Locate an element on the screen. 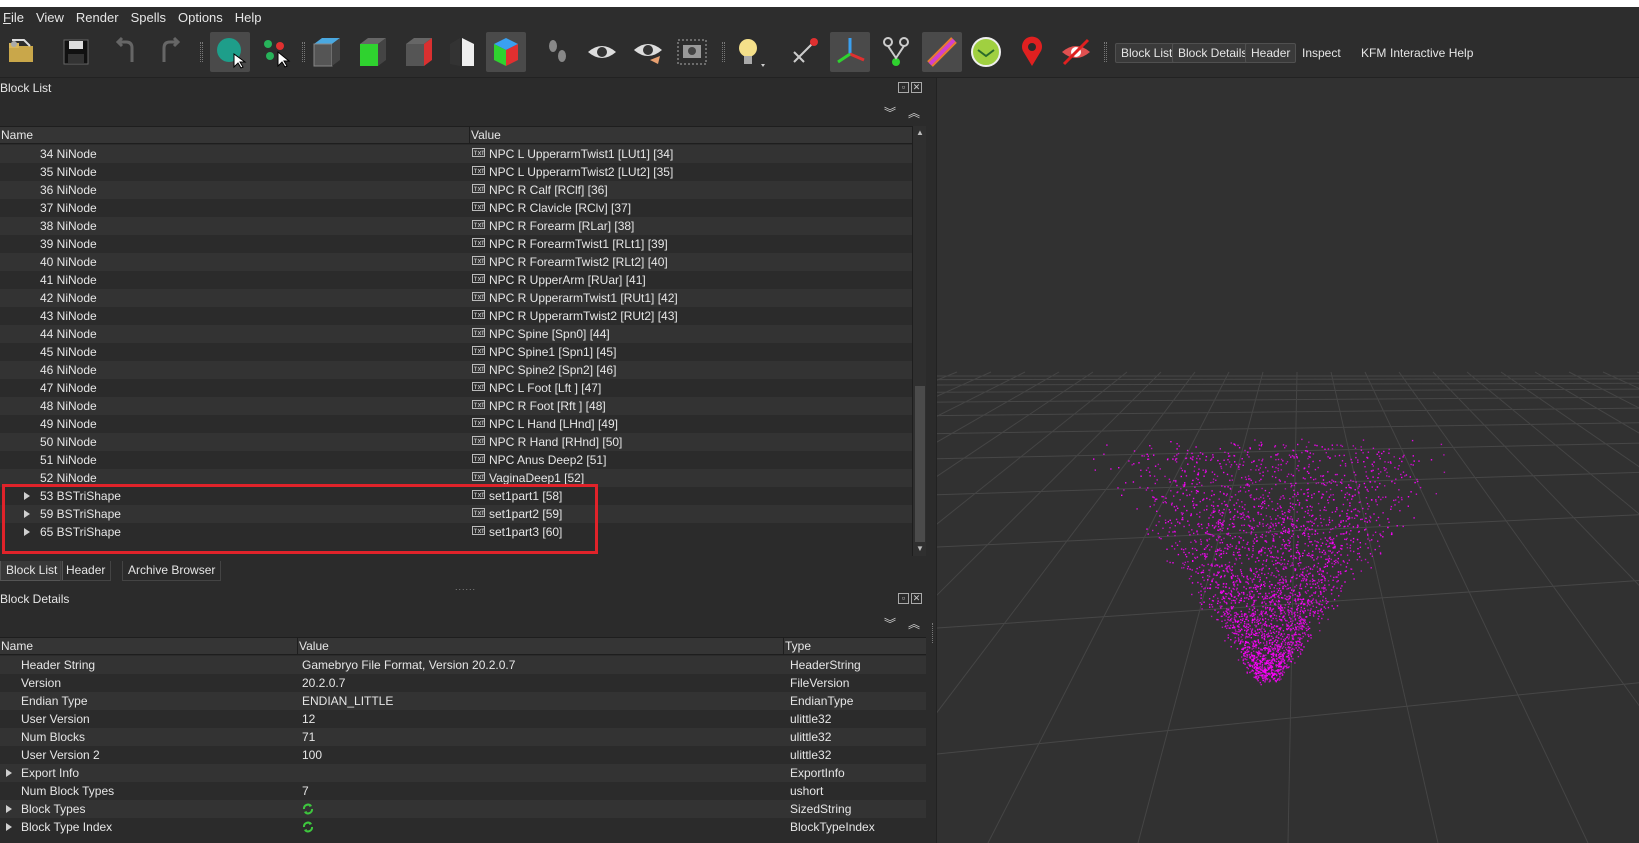  table-row: 48 NiNode NPC R Foot [Rft ] [48] is located at coordinates (456, 406).